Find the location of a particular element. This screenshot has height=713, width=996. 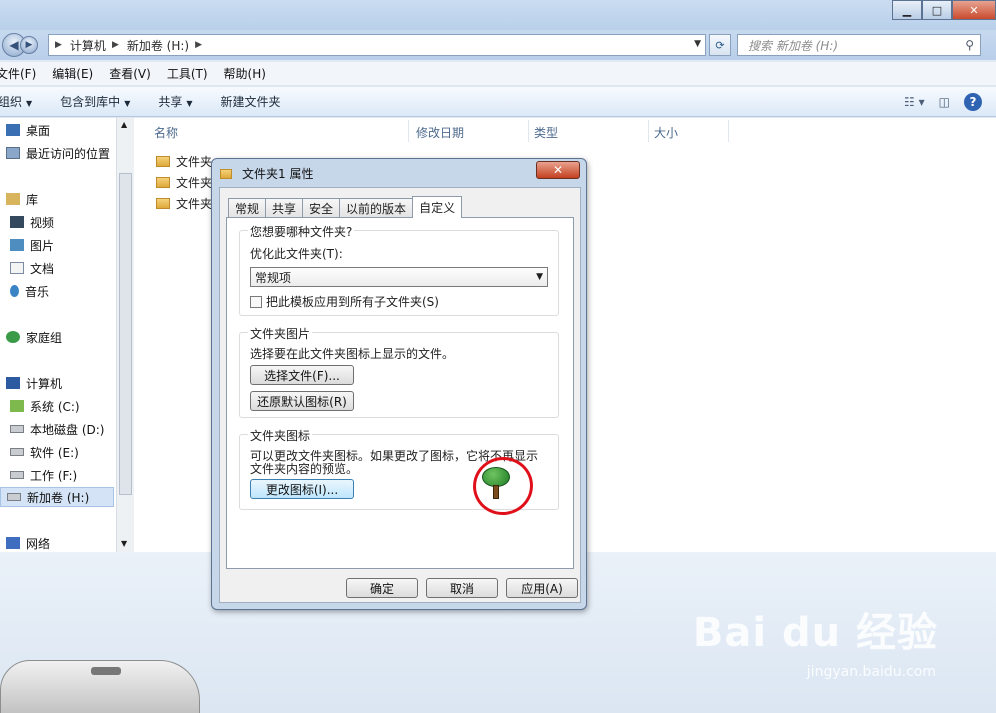

breadcrumb-computer: 计算机 is located at coordinates (88, 45).